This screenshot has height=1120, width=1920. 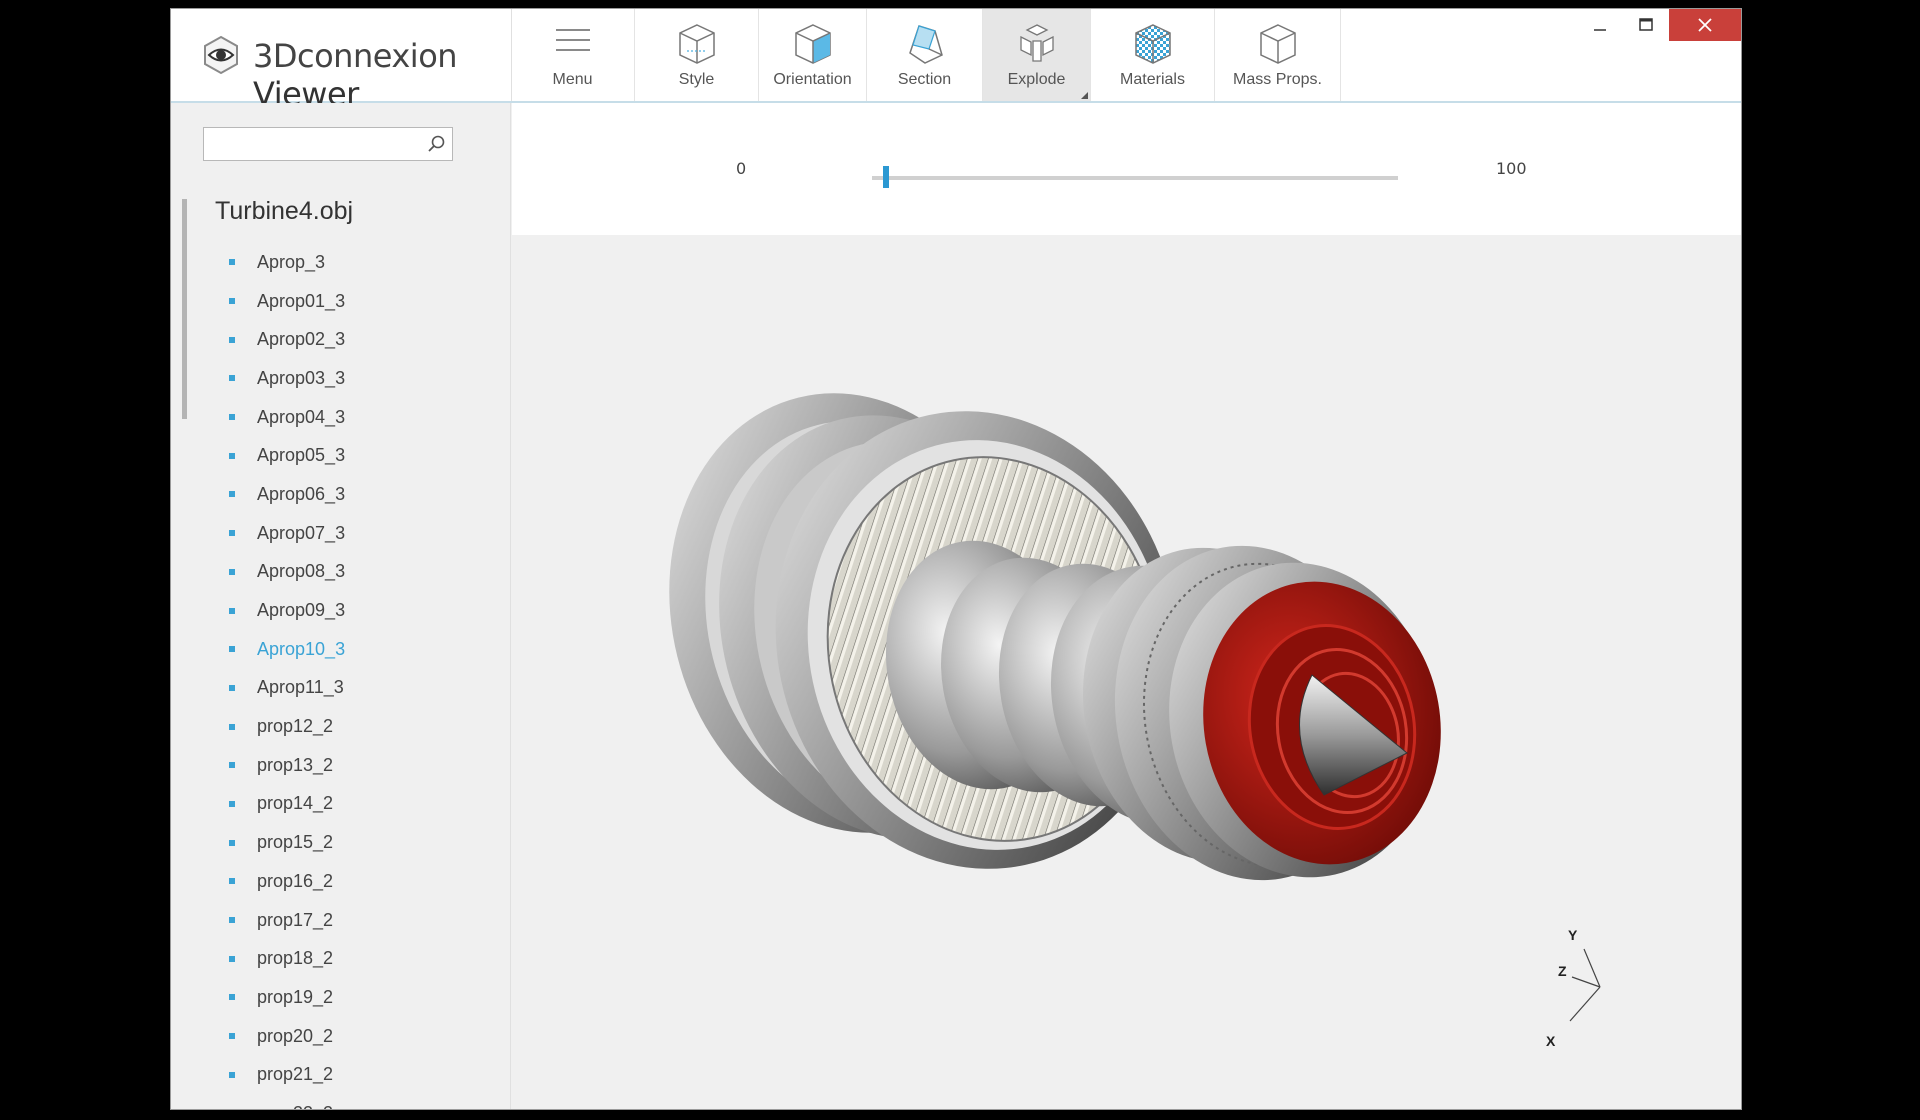 I want to click on tree-item-label: Aprop05_3, so click(x=301, y=455).